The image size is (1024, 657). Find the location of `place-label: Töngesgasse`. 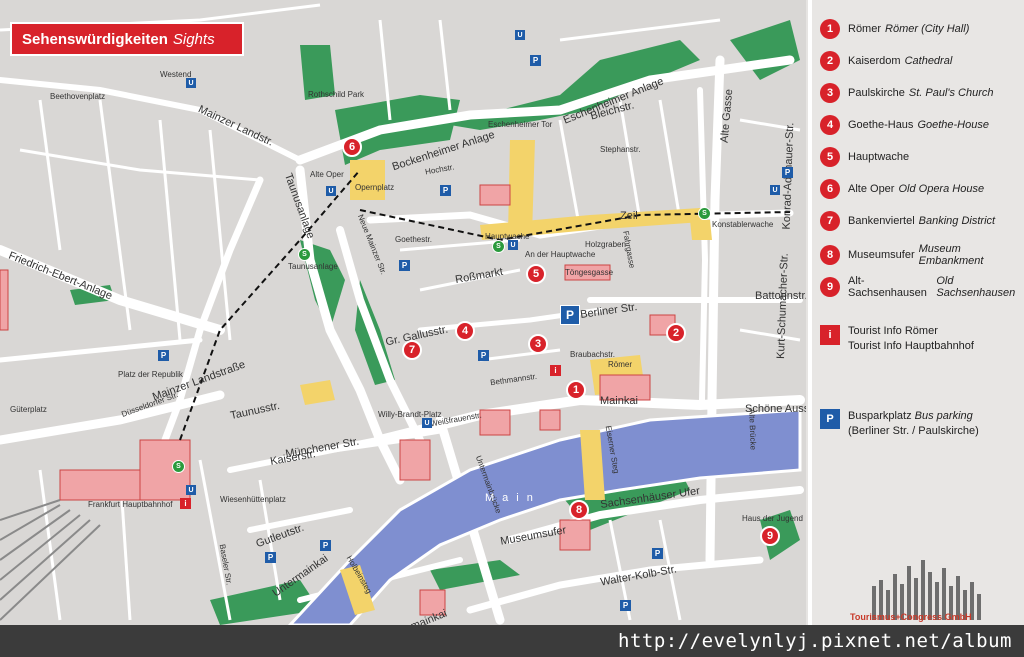

place-label: Töngesgasse is located at coordinates (589, 272).